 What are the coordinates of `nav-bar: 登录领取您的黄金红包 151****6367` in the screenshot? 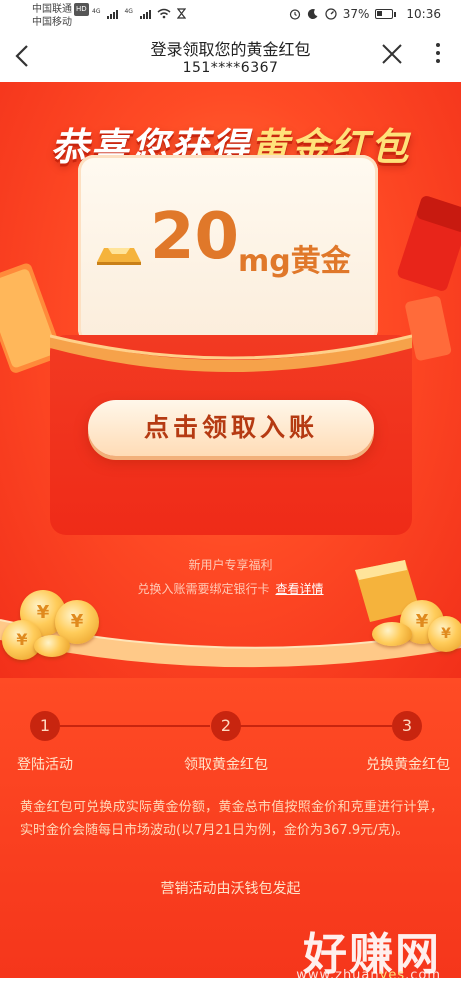 It's located at (230, 56).